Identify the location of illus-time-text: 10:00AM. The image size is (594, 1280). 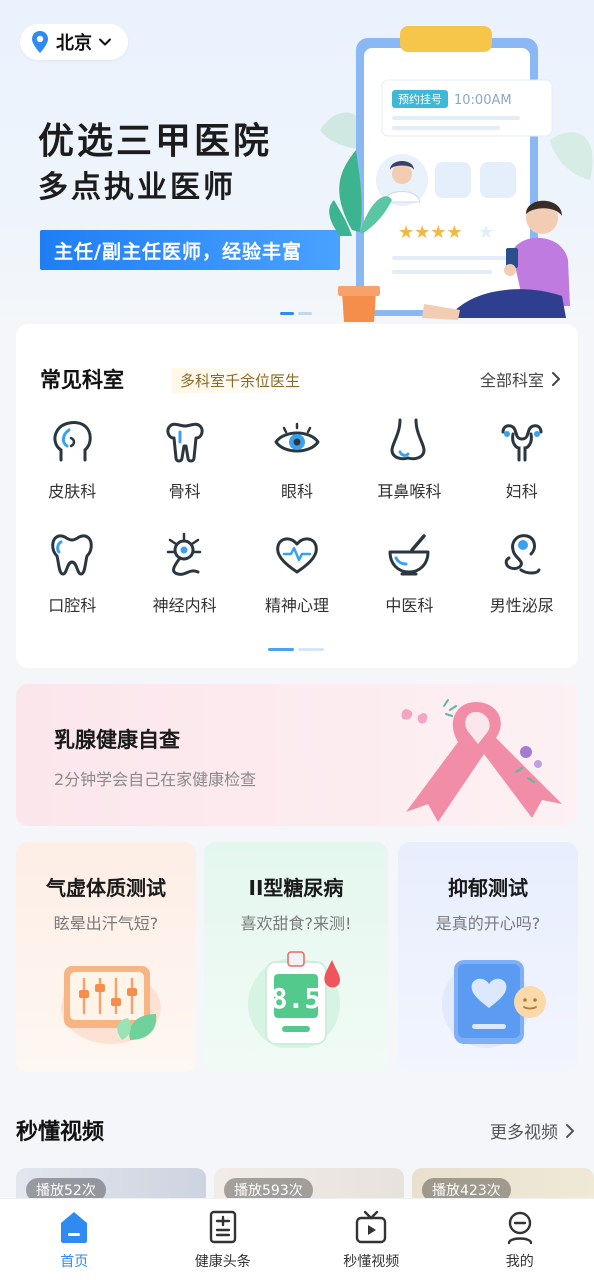
(483, 100).